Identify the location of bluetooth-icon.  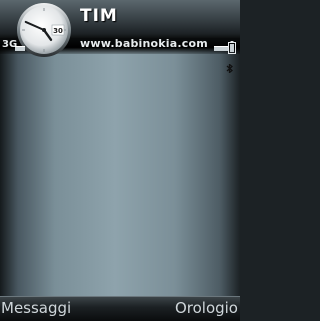
(230, 66).